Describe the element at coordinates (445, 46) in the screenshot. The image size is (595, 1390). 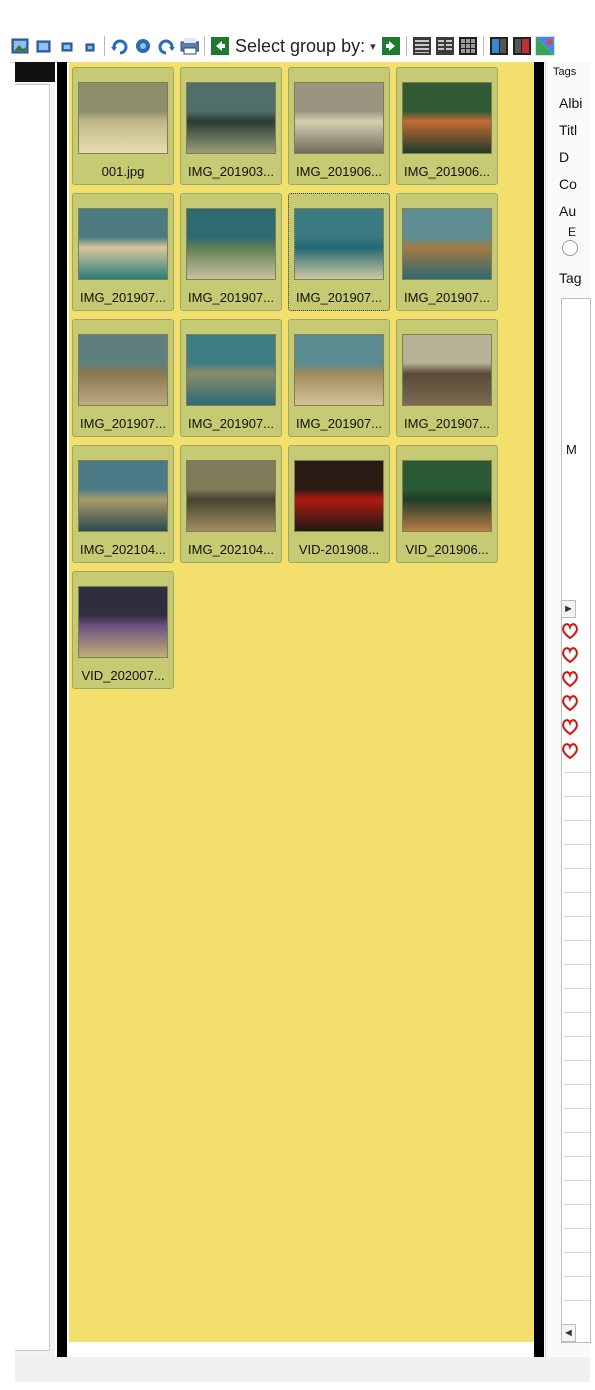
I see `view-list-icon` at that location.